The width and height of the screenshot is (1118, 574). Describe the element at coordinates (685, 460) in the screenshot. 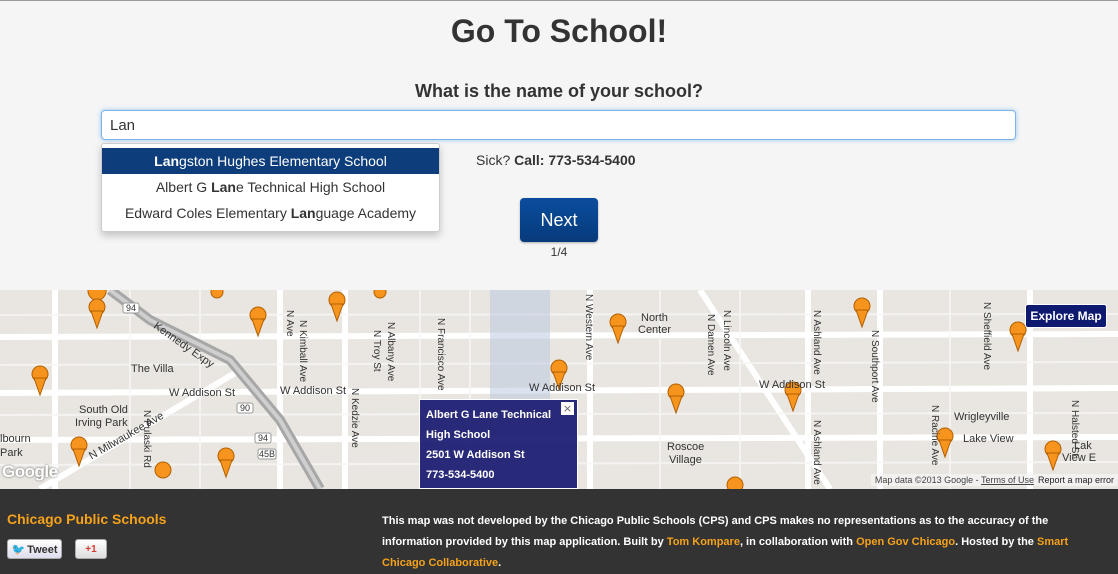

I see `map-label-village: Village` at that location.